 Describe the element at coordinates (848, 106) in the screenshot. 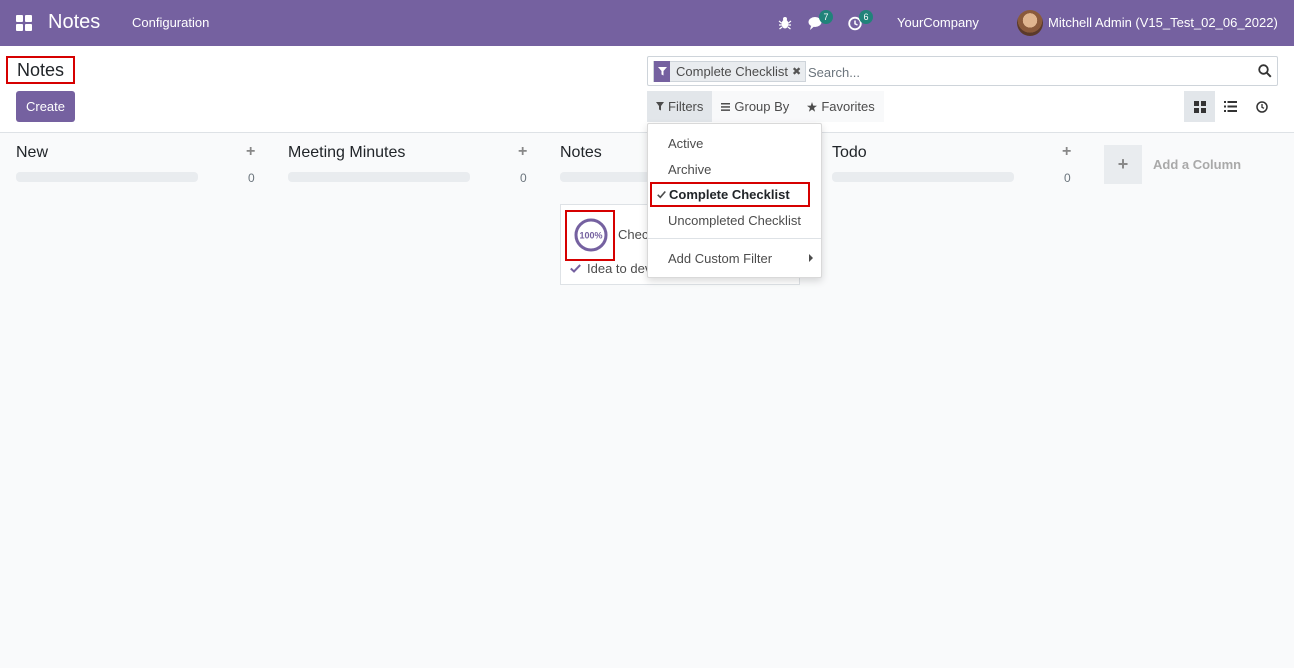

I see `favorites-label: Favorites` at that location.